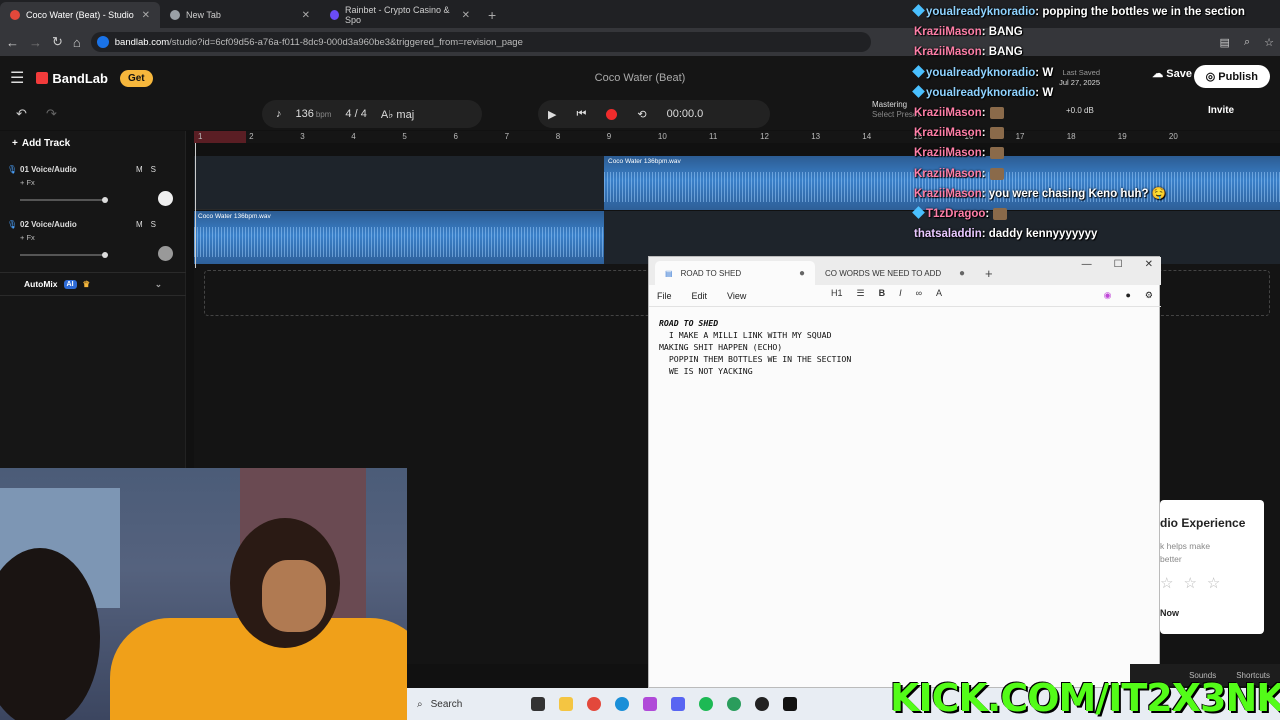 The height and width of the screenshot is (720, 1280). Describe the element at coordinates (467, 704) in the screenshot. I see `taskbar-search: ⌕ Search` at that location.